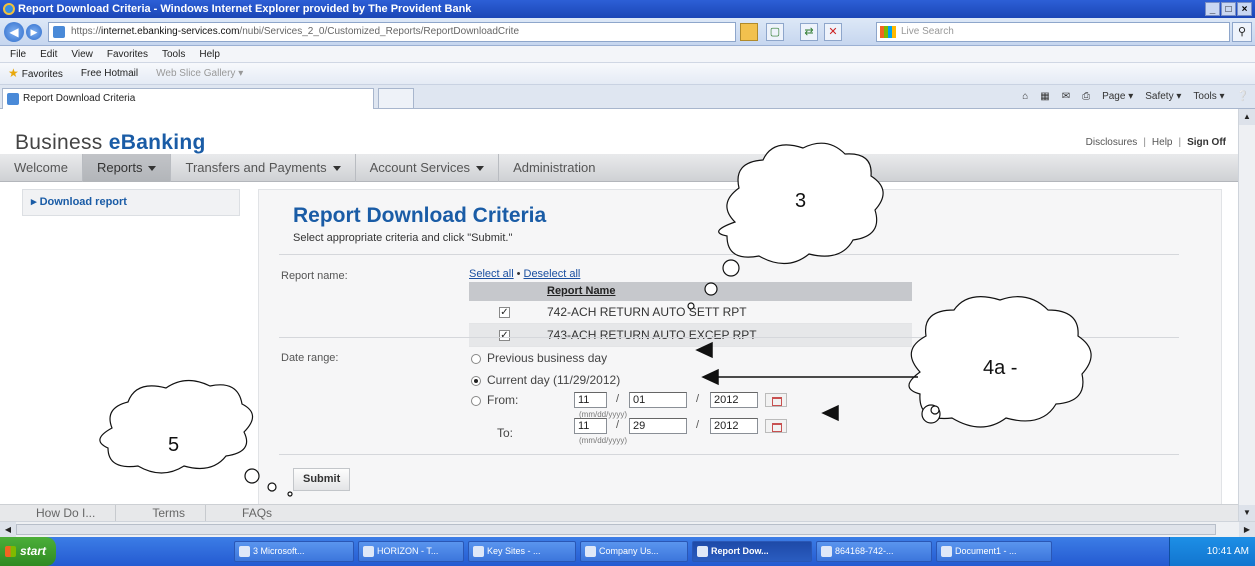 The height and width of the screenshot is (566, 1255). Describe the element at coordinates (174, 445) in the screenshot. I see `annotation-label-5: 5` at that location.